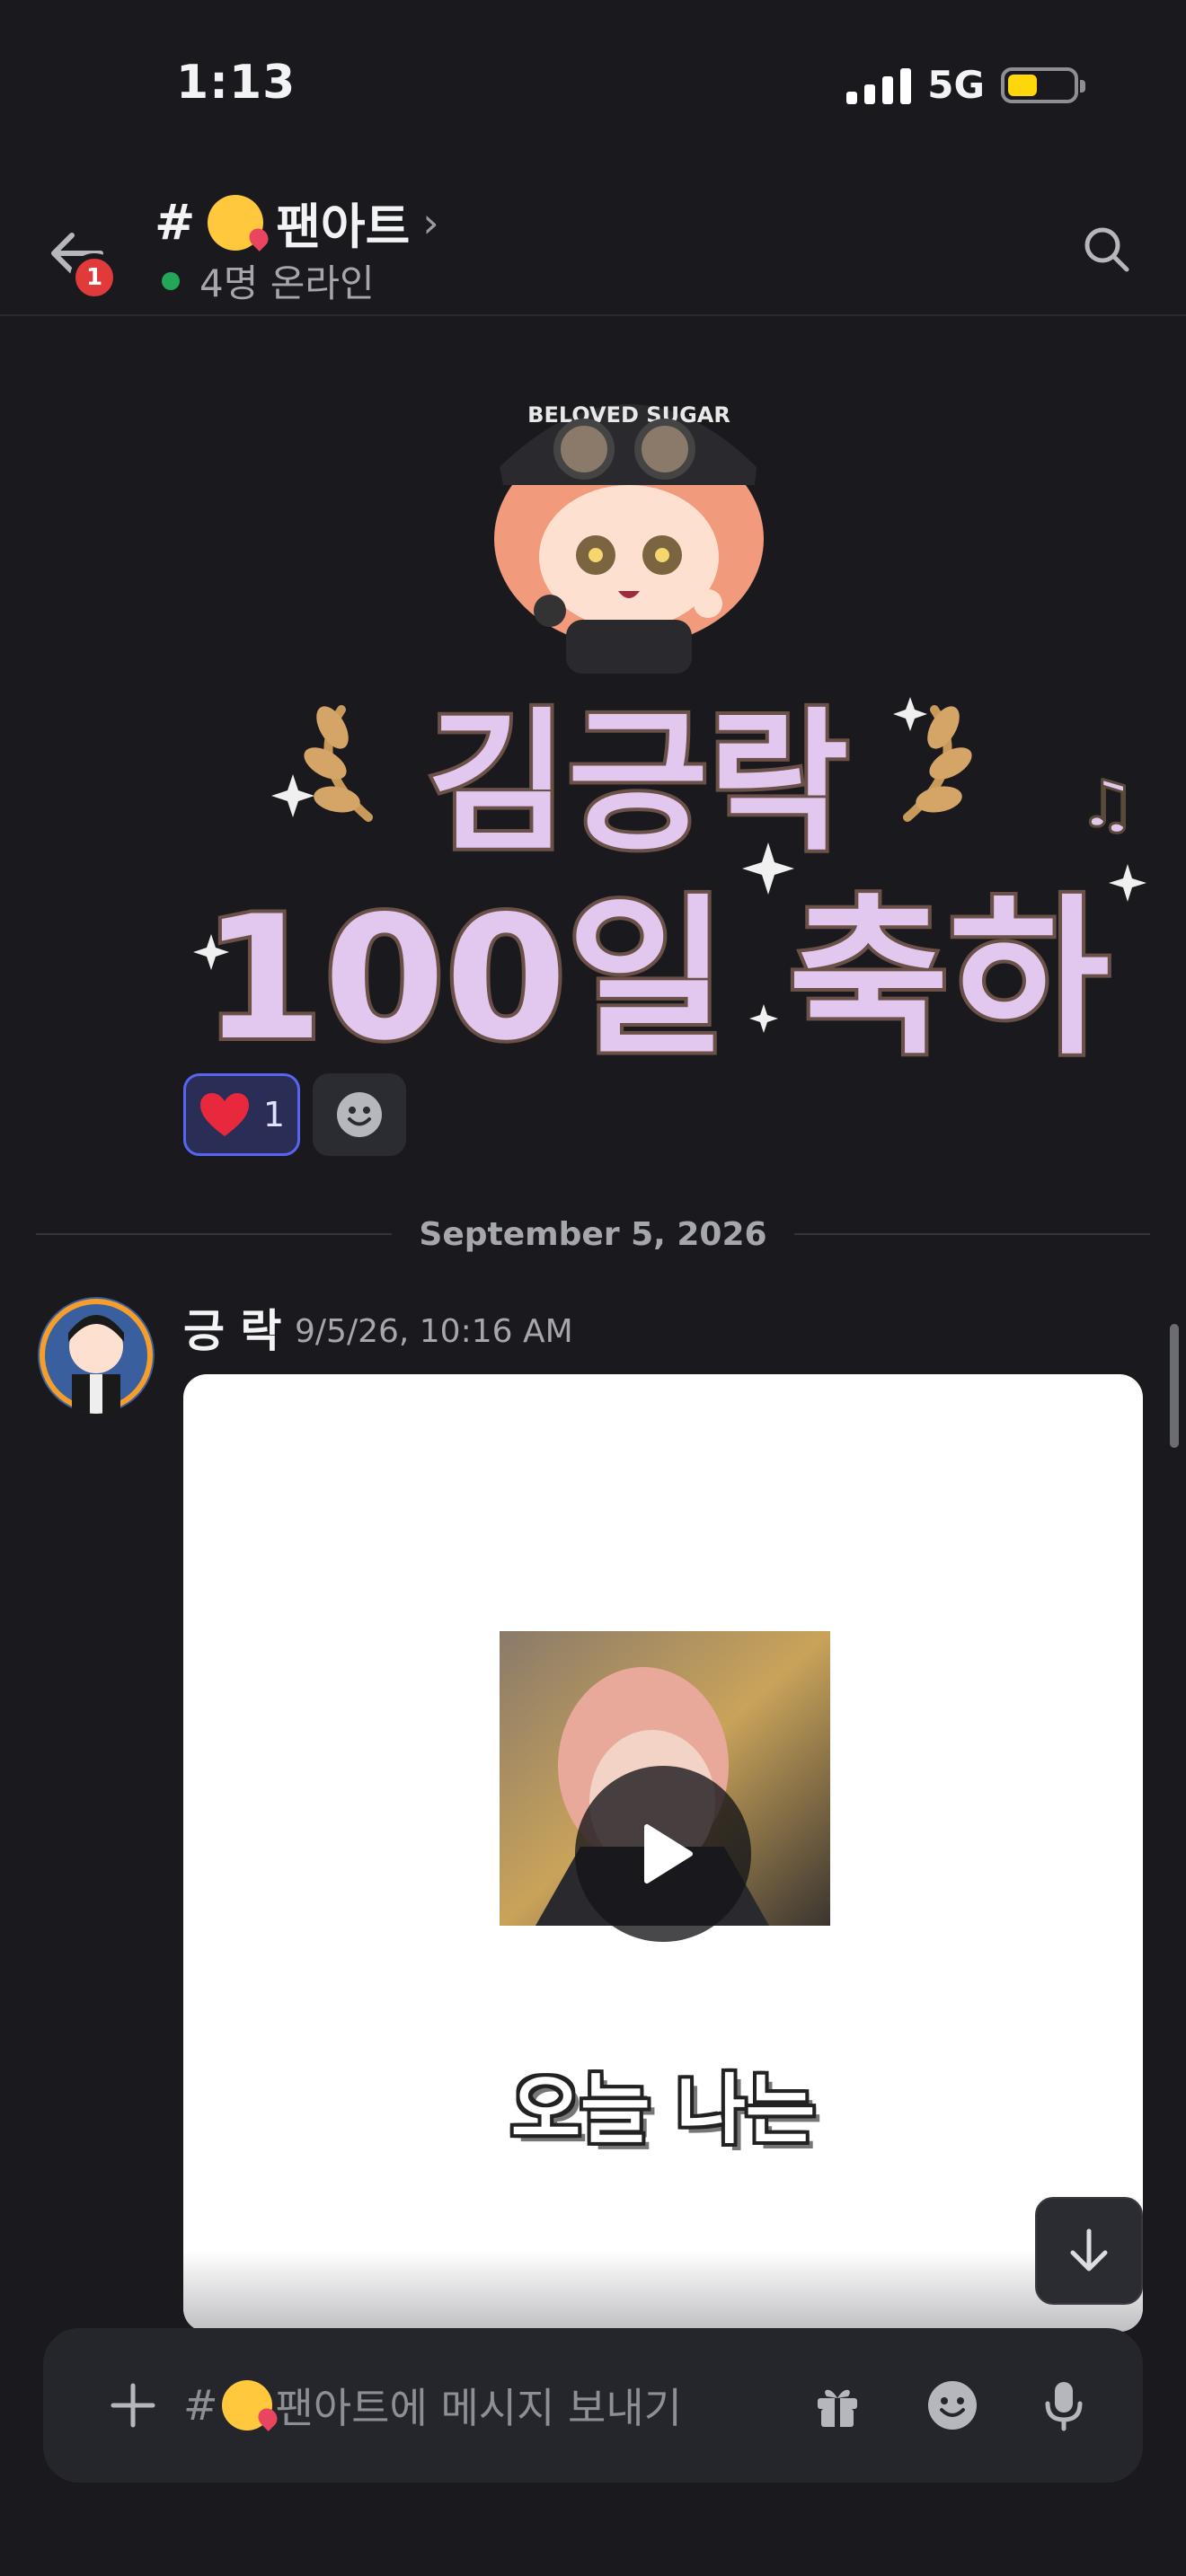  Describe the element at coordinates (200, 2405) in the screenshot. I see `placeholder-hash: #` at that location.